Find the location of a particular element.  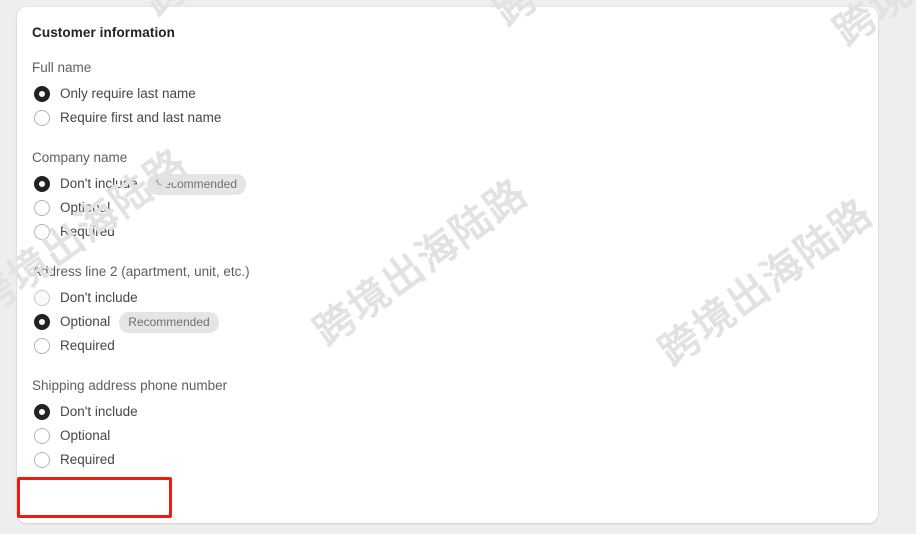

radio-option-label: Require first and last name is located at coordinates (141, 117).